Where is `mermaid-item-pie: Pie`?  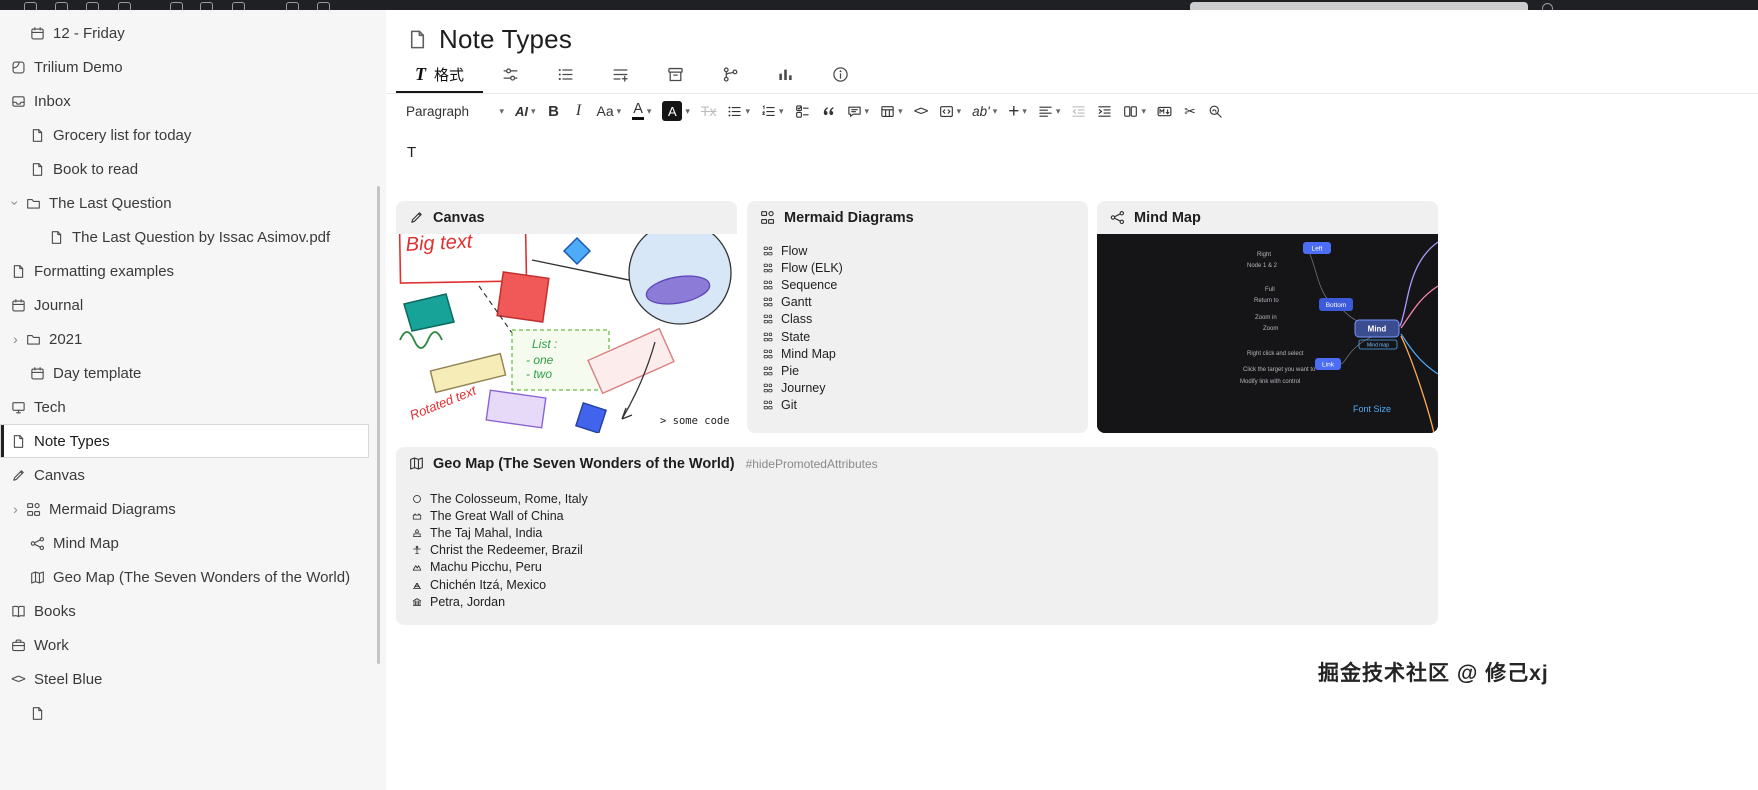 mermaid-item-pie: Pie is located at coordinates (917, 370).